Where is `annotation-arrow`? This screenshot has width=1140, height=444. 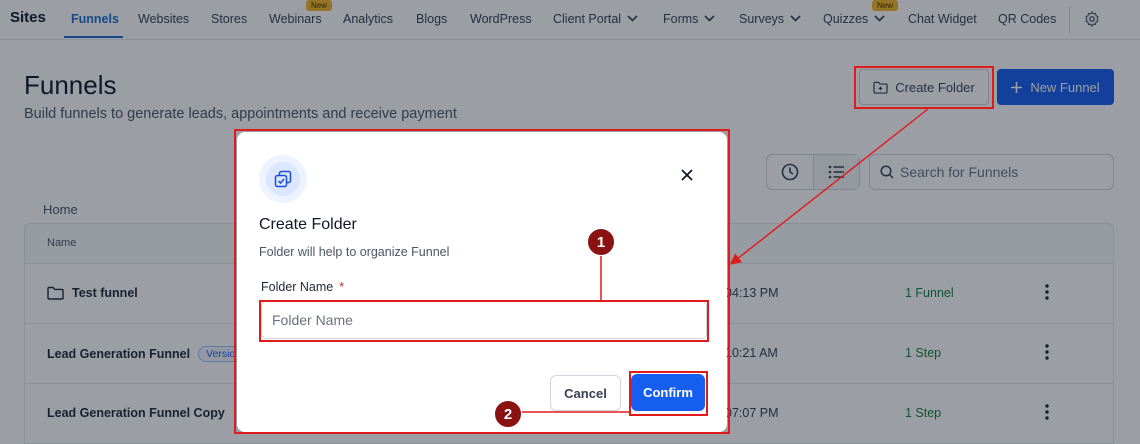
annotation-arrow is located at coordinates (829, 186).